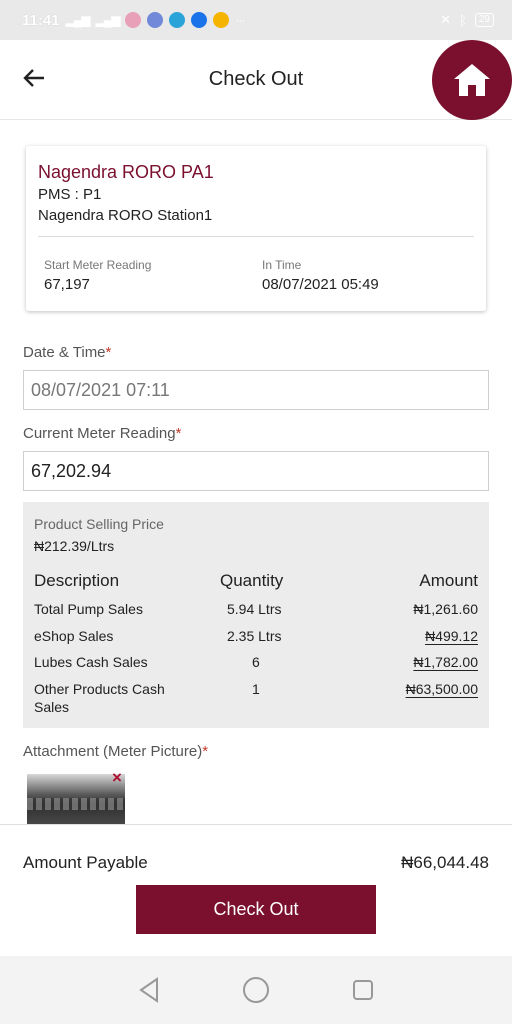  What do you see at coordinates (70, 194) in the screenshot?
I see `pms-label: PMS : P1` at bounding box center [70, 194].